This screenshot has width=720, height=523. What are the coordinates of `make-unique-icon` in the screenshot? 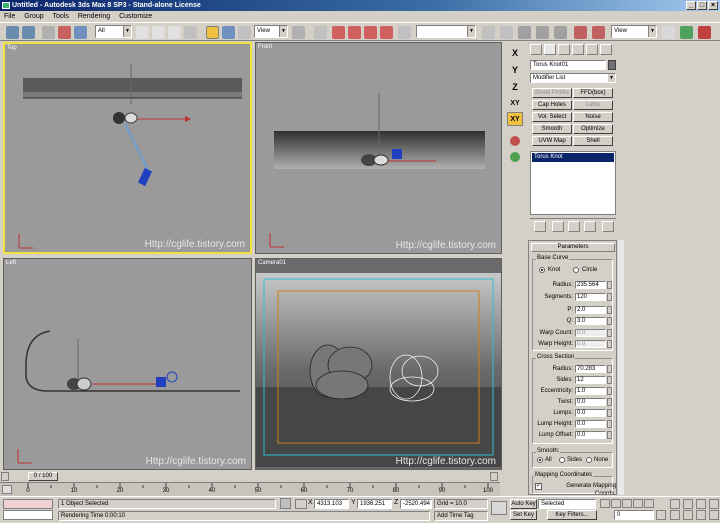 It's located at (574, 226).